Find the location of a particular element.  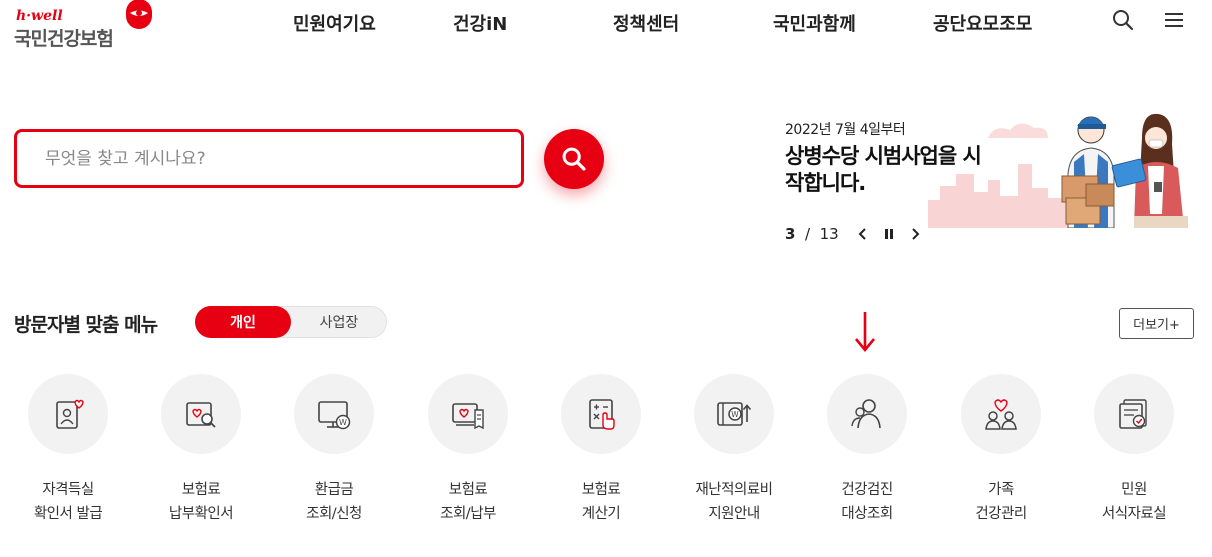

chevron-left-icon is located at coordinates (862, 234).